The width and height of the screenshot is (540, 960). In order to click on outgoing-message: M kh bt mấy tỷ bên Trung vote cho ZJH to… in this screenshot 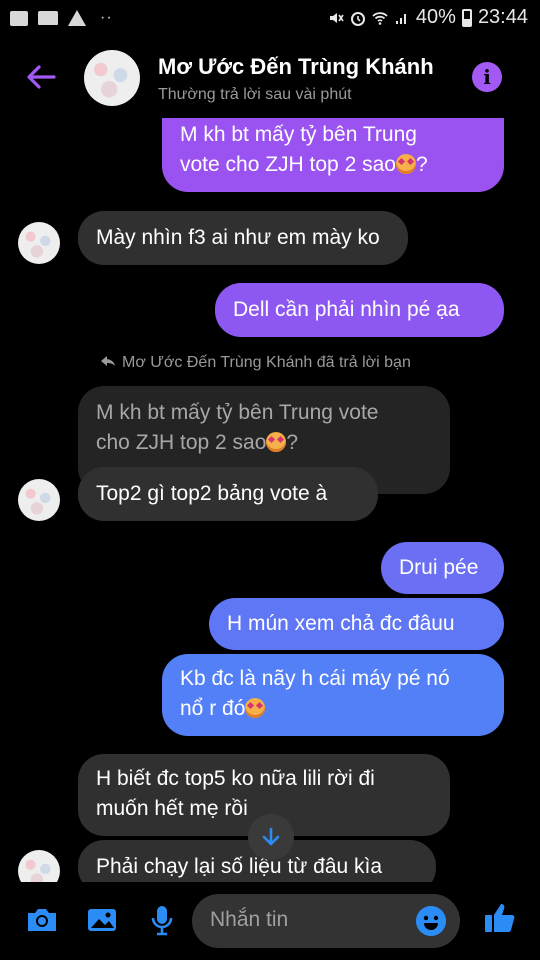, I will do `click(333, 155)`.